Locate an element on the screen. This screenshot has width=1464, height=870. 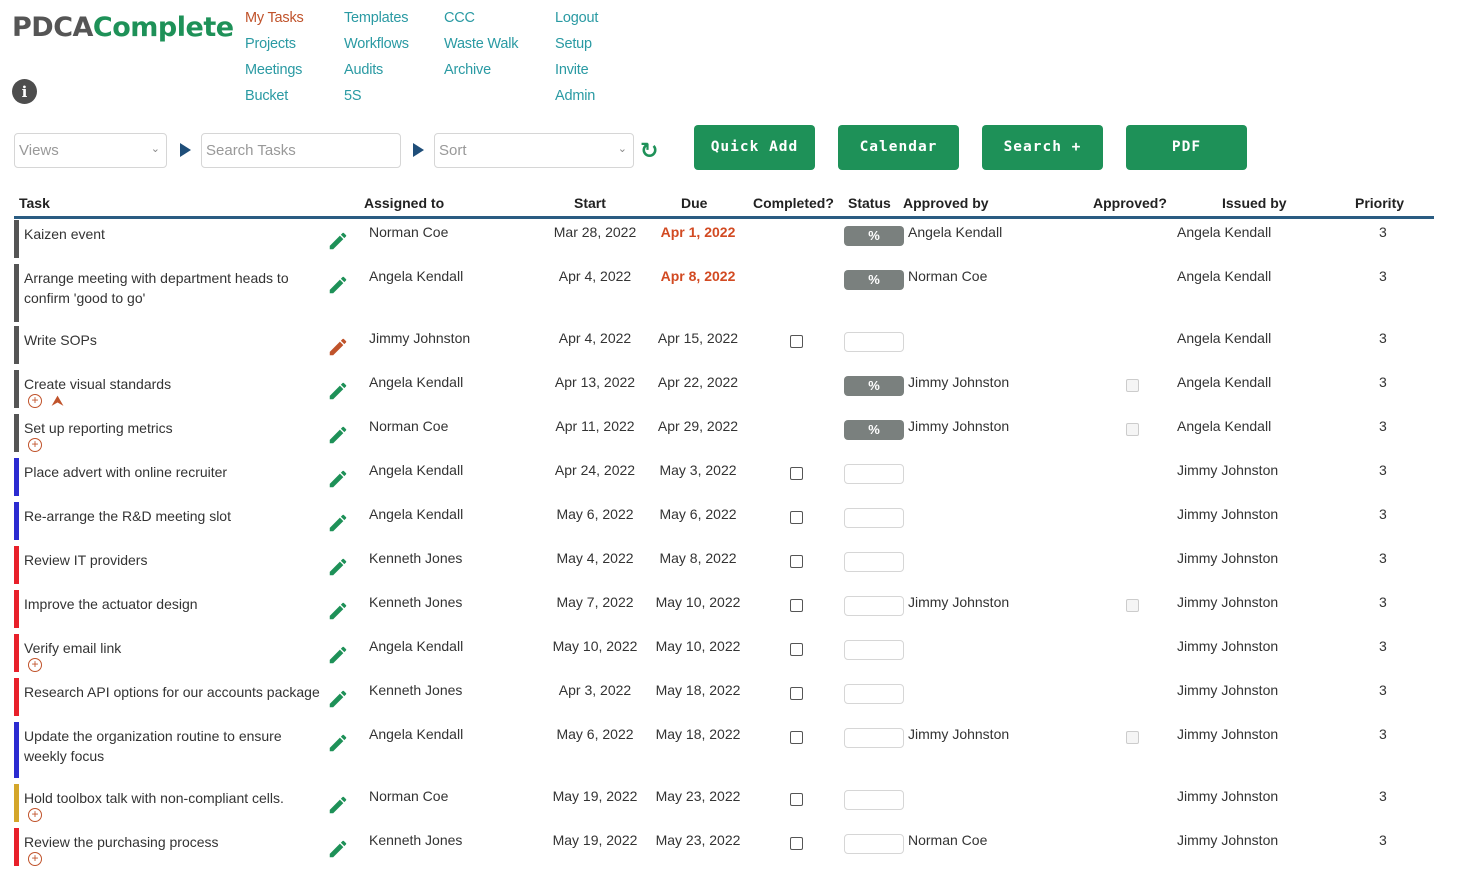
pdf-button: PDF is located at coordinates (1186, 147).